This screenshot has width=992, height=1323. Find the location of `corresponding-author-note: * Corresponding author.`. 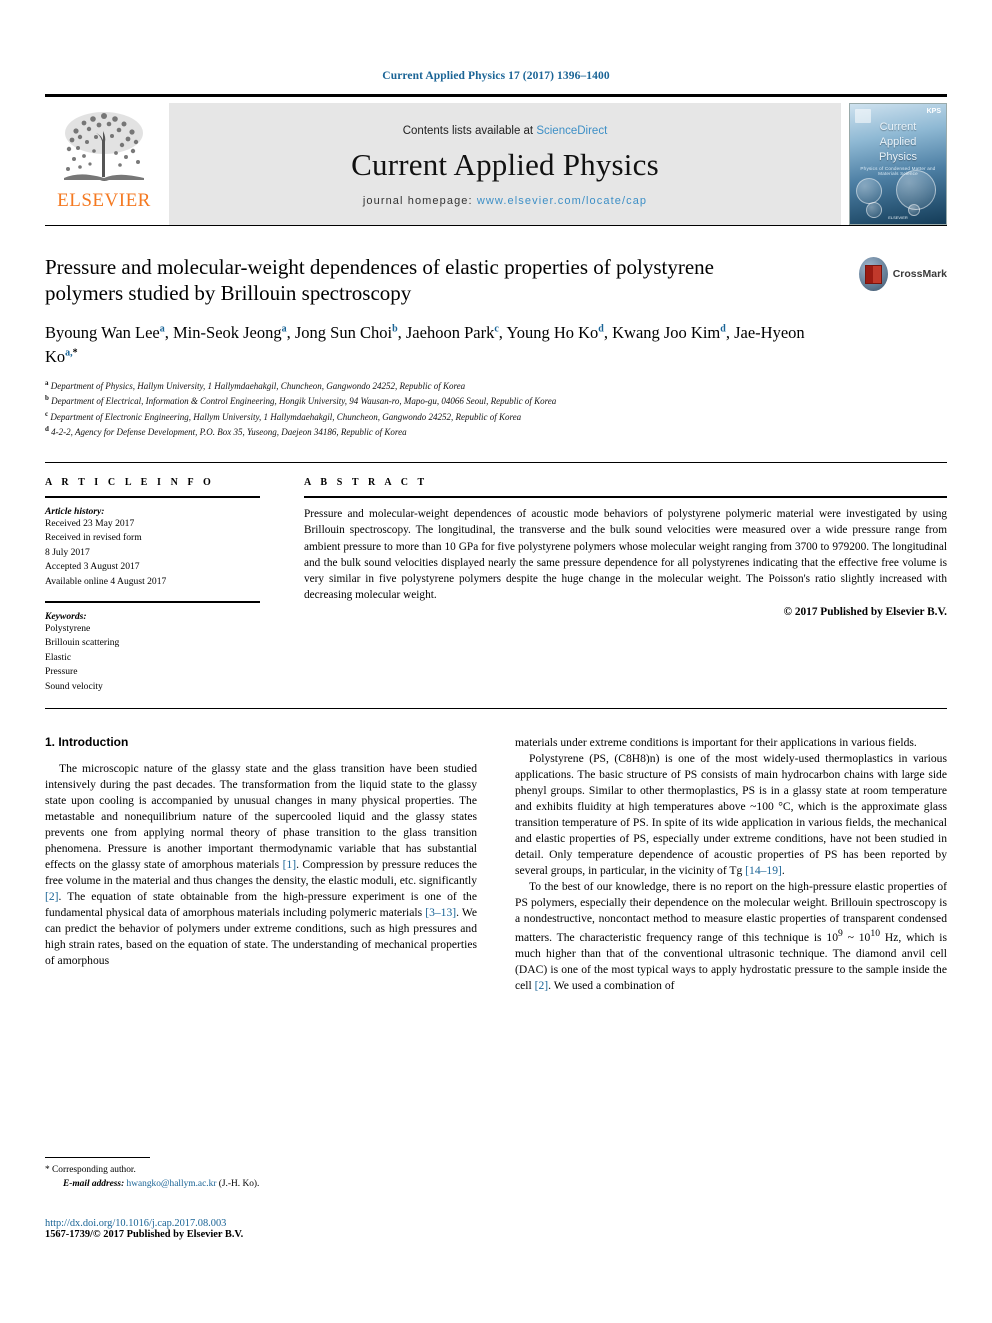

corresponding-author-note: * Corresponding author. is located at coordinates (247, 1170).